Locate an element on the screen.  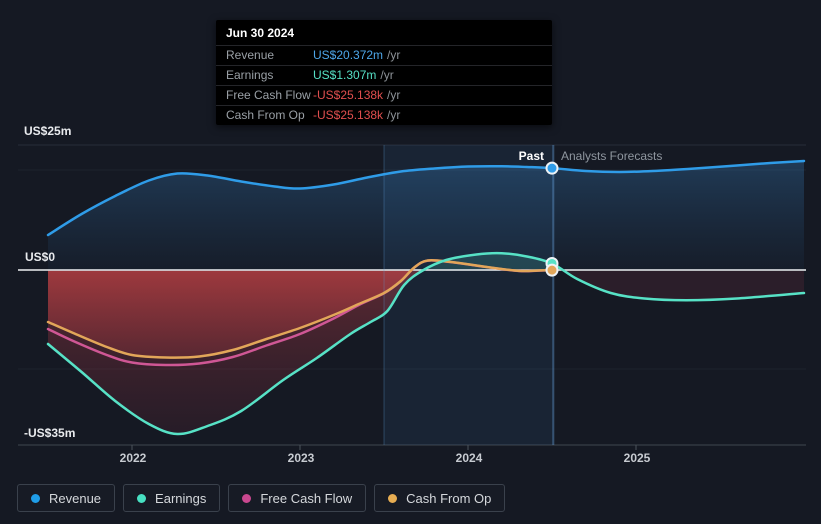
legend-label: Cash From Op is located at coordinates (449, 498).